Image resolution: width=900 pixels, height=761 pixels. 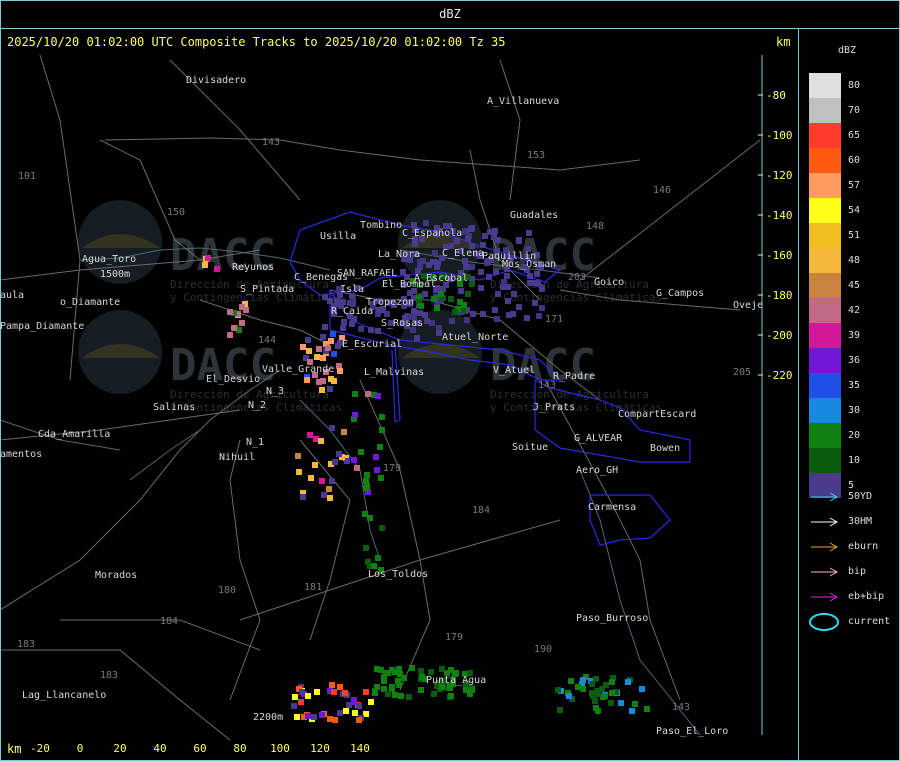 What do you see at coordinates (854, 360) in the screenshot?
I see `legend-value-label: 36` at bounding box center [854, 360].